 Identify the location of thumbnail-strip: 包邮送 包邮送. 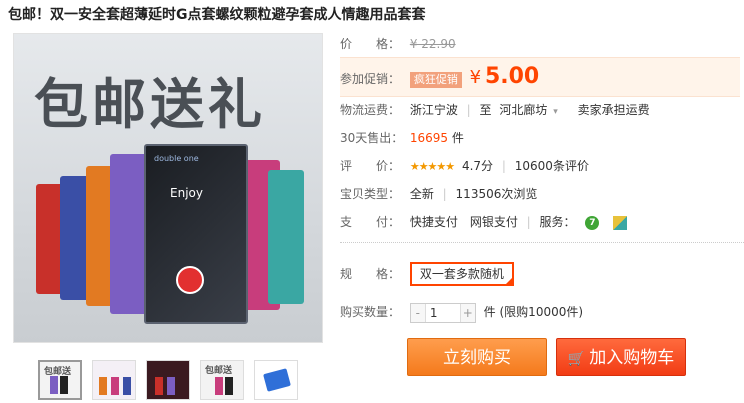
(168, 380).